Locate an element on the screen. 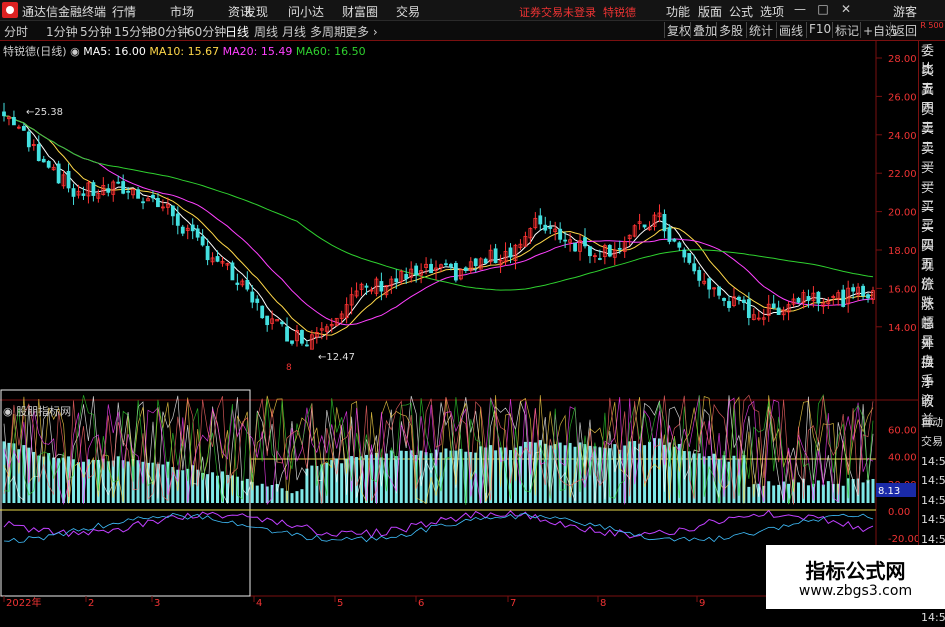  menu-item-function: 功能 is located at coordinates (678, 11).